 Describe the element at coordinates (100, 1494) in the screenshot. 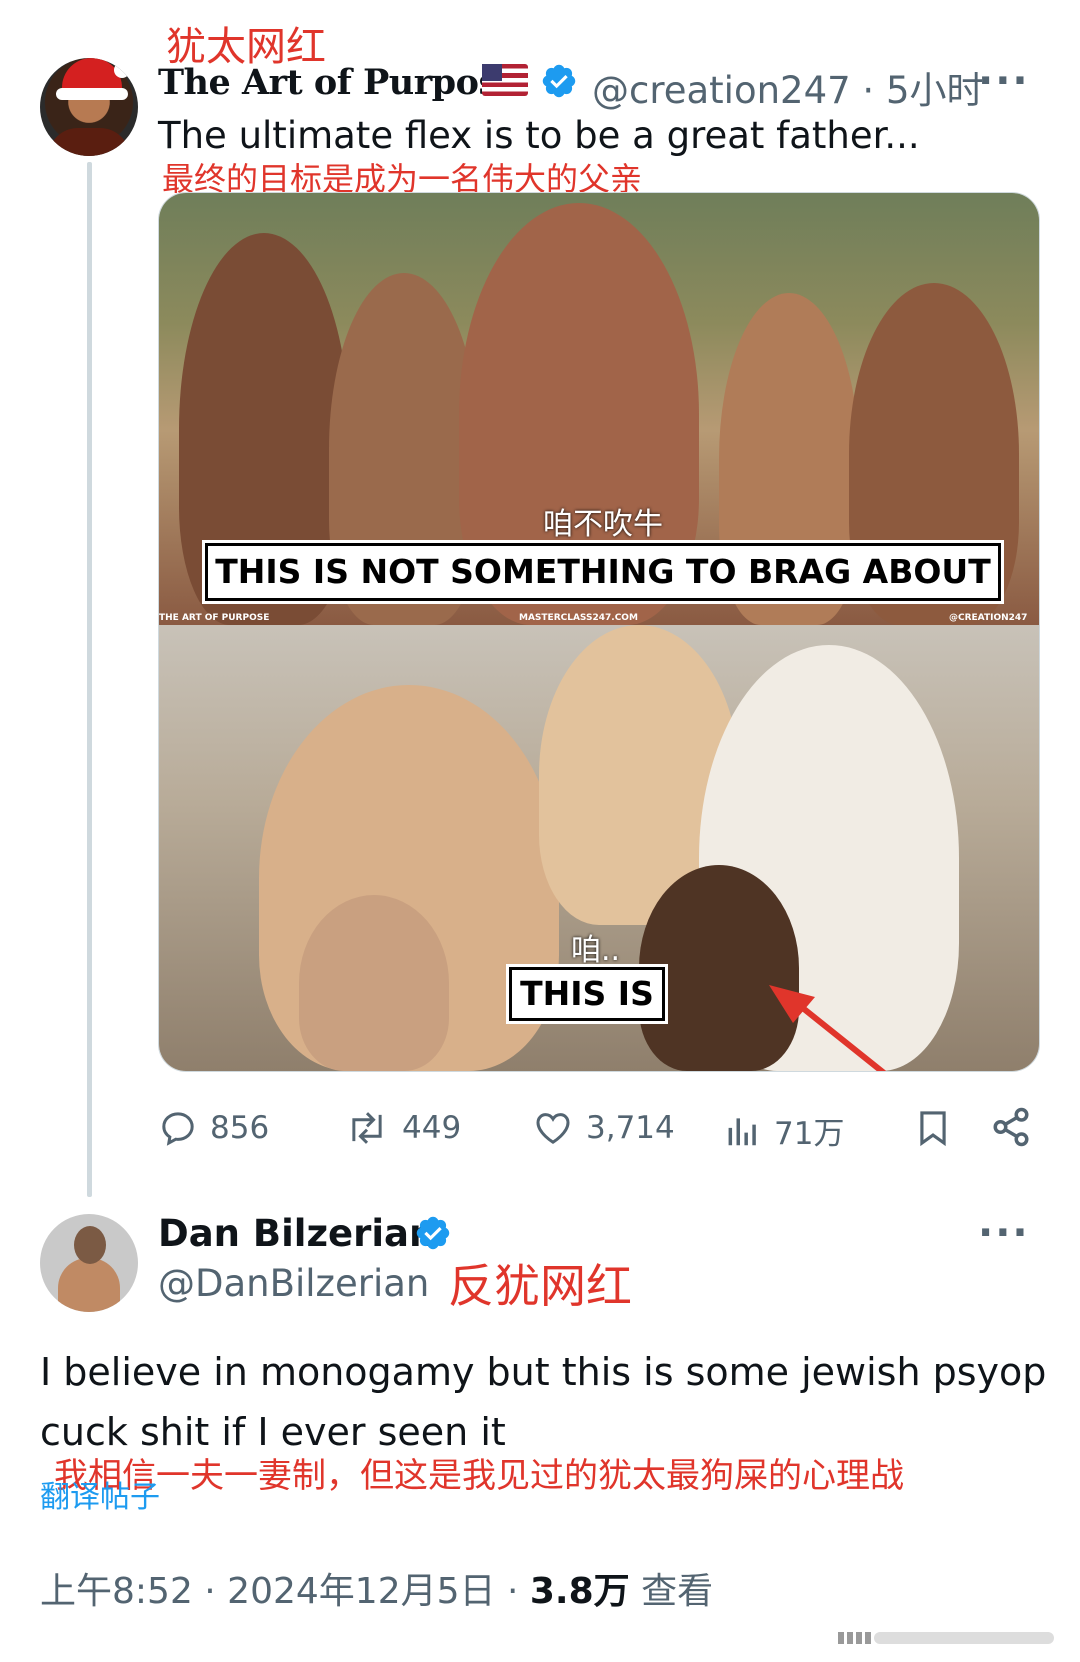

I see `translate-post-link: 翻译帖子` at that location.